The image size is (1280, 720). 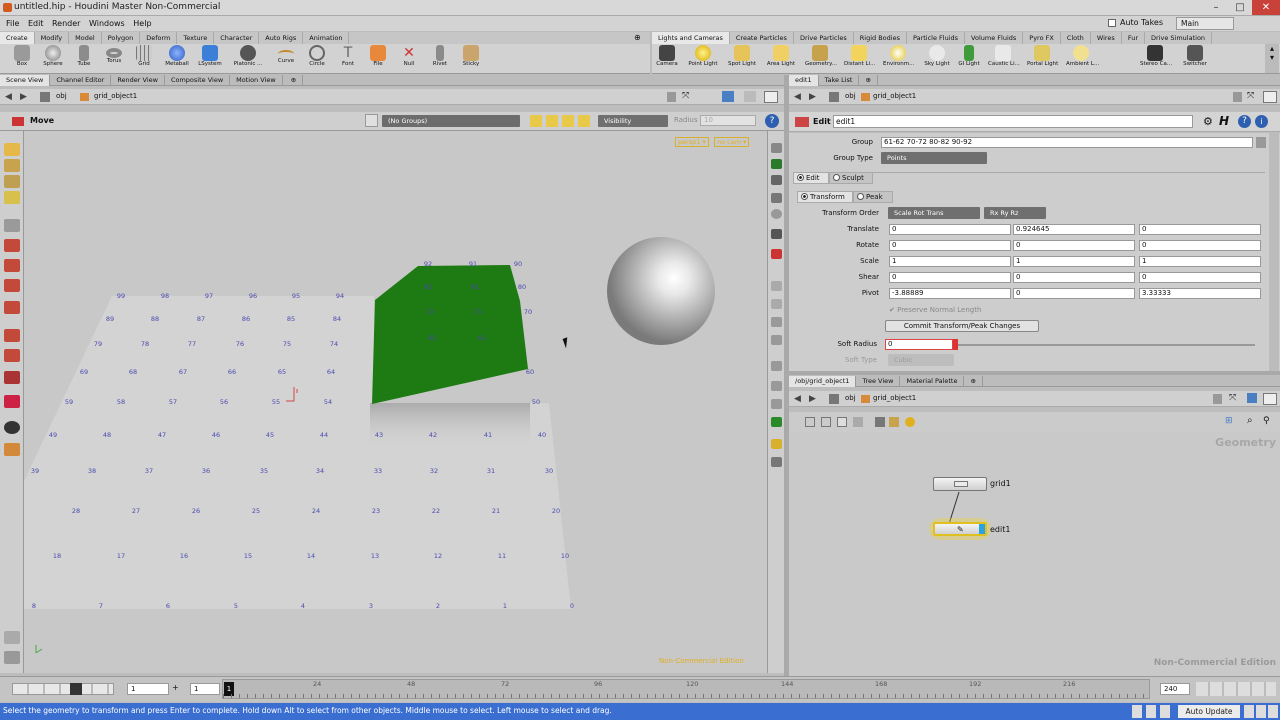 What do you see at coordinates (1224, 121) in the screenshot?
I see `hscript-icon: H` at bounding box center [1224, 121].